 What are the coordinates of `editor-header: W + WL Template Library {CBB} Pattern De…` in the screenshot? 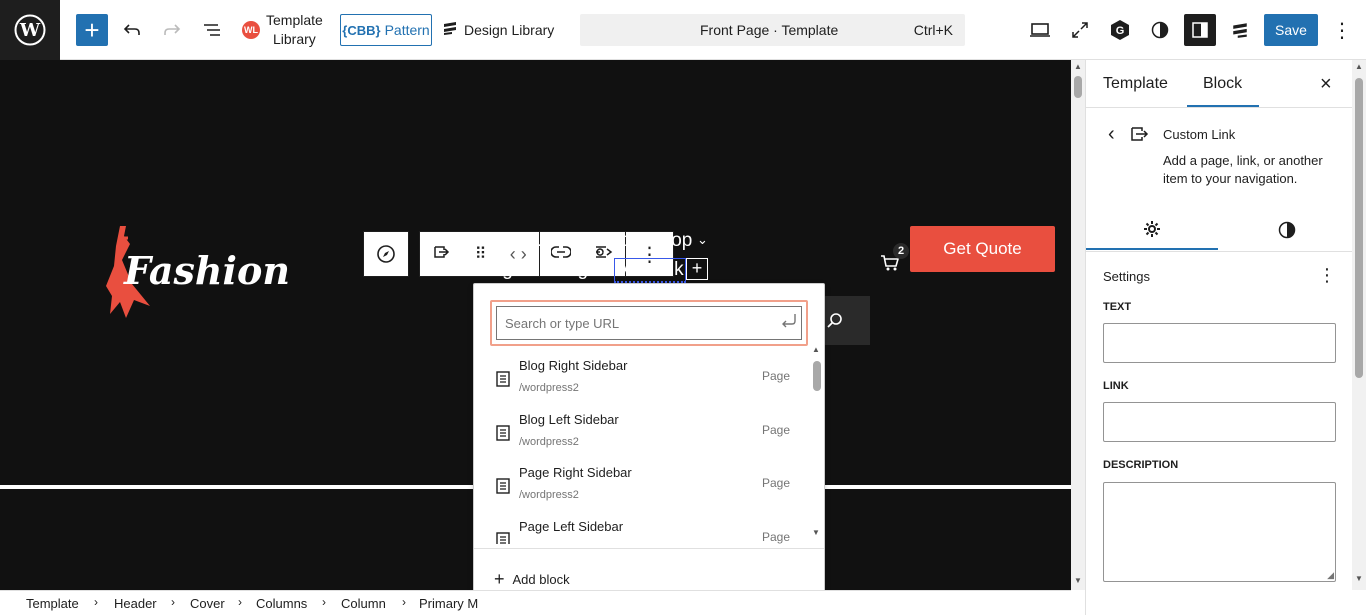 It's located at (683, 30).